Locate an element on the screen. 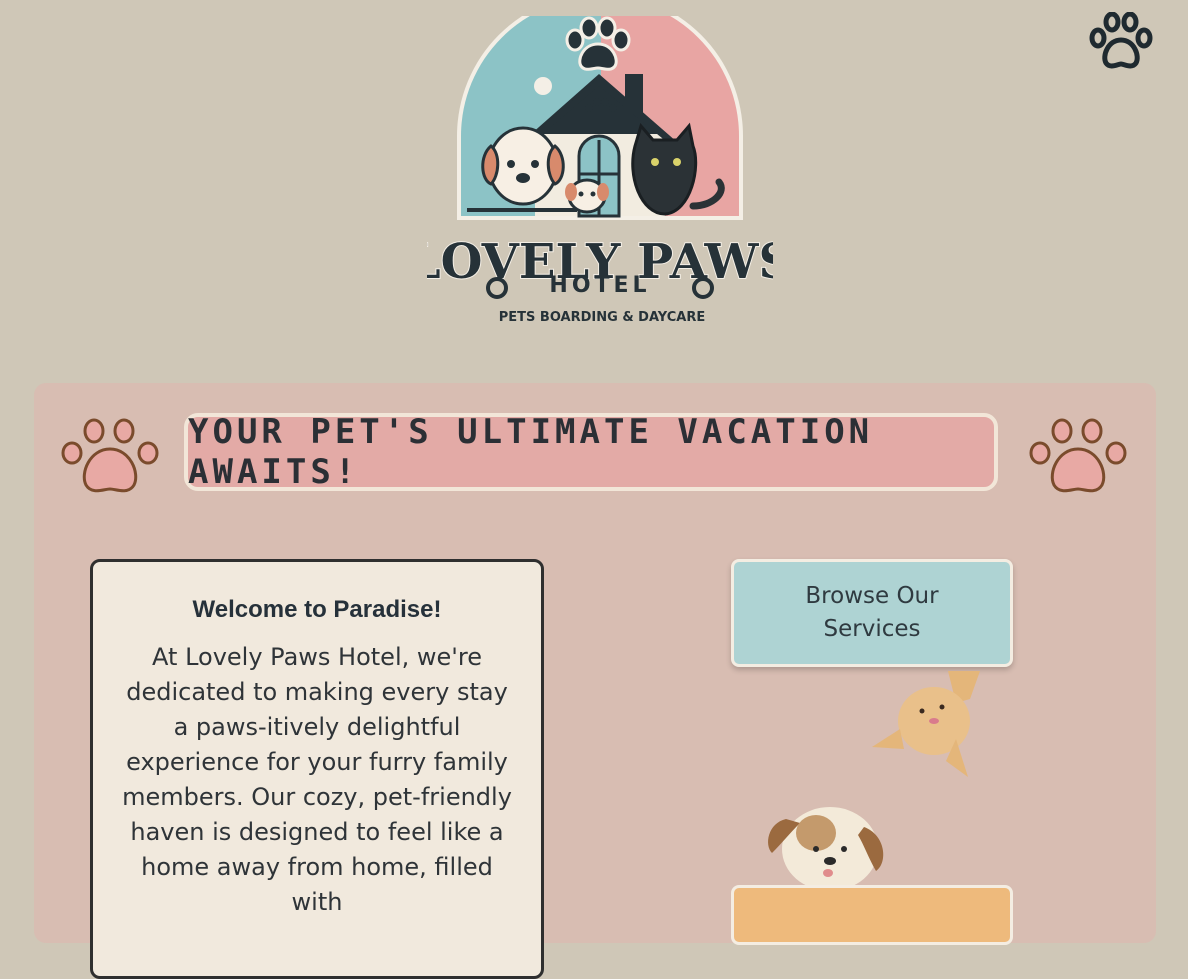 The image size is (1188, 979). logo-tagline: PETS BOARDING & DAYCARE is located at coordinates (602, 317).